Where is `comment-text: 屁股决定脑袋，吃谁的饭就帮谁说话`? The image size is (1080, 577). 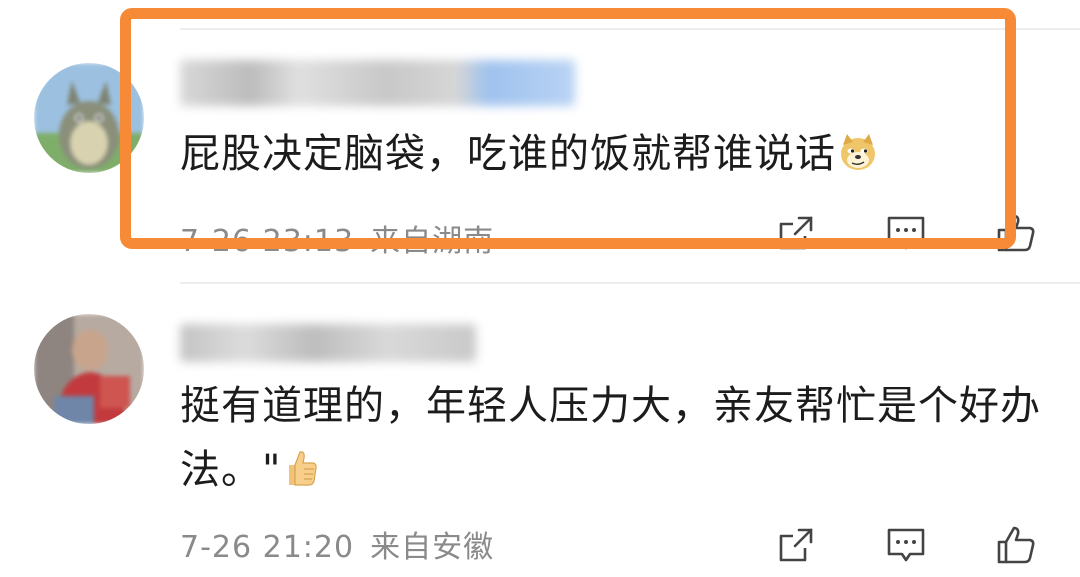
comment-text: 屁股决定脑袋，吃谁的饭就帮谁说话 is located at coordinates (575, 154).